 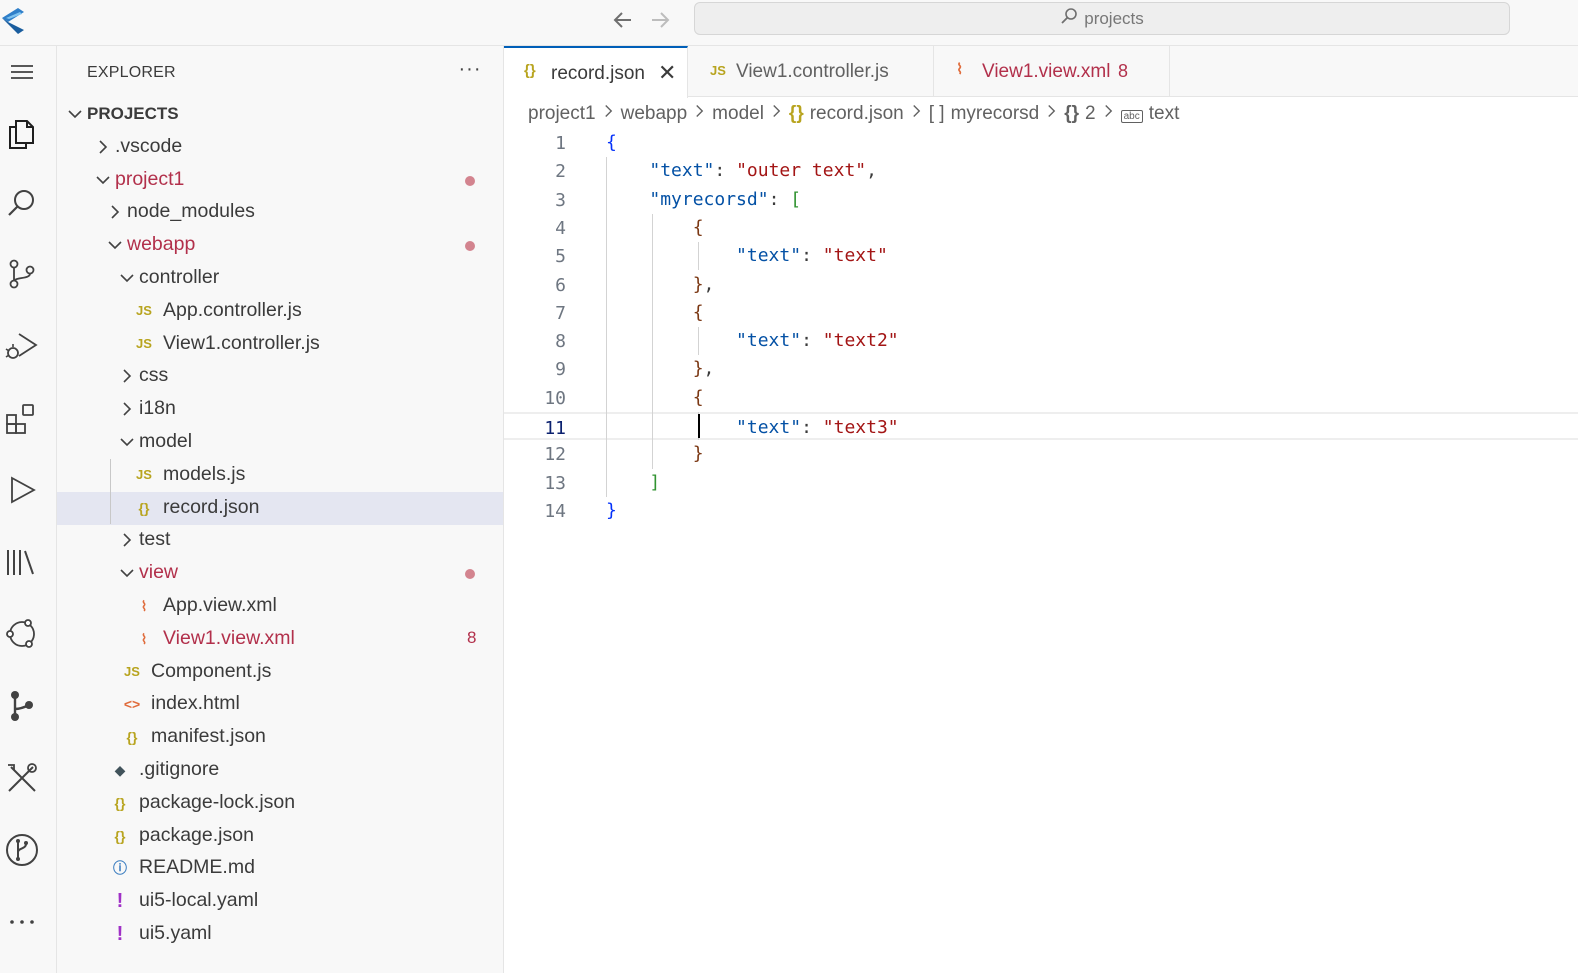 What do you see at coordinates (1041, 454) in the screenshot?
I see `code-line: 12 }` at bounding box center [1041, 454].